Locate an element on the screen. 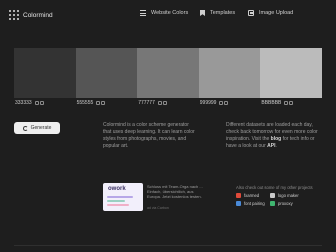  projects-heading: Also check out some of my other projects is located at coordinates (274, 187).